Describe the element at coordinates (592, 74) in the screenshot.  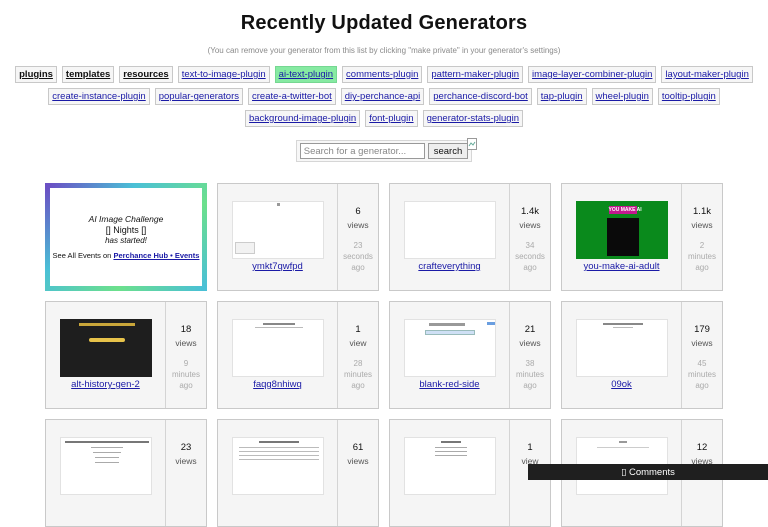
I see `tag-image-layer-combiner-plugin: image-layer-combiner-plugin` at that location.